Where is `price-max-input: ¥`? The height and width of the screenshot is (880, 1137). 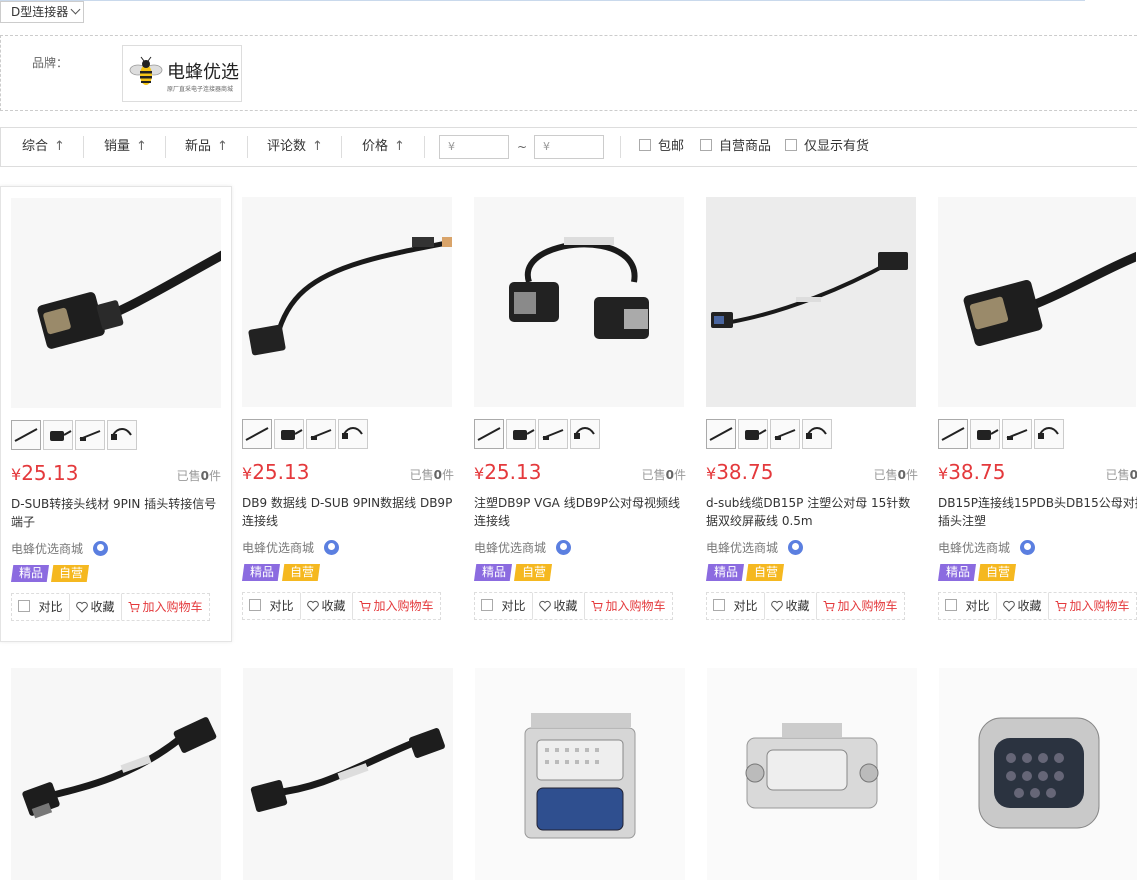 price-max-input: ¥ is located at coordinates (569, 147).